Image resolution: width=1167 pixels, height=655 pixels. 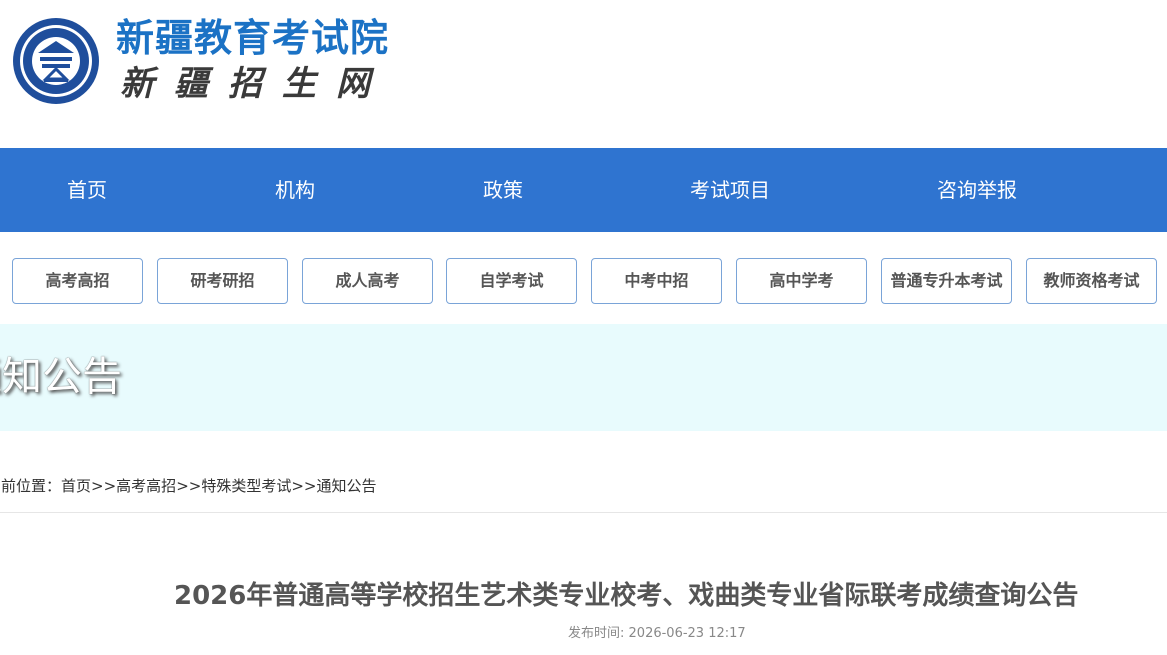 I want to click on divider, so click(x=583, y=512).